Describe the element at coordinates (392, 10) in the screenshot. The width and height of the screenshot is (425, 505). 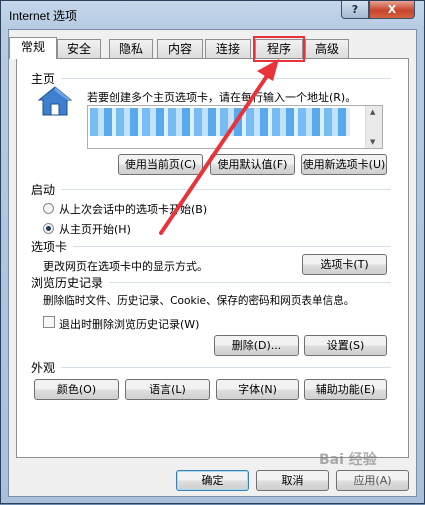
I see `close-button: X` at that location.